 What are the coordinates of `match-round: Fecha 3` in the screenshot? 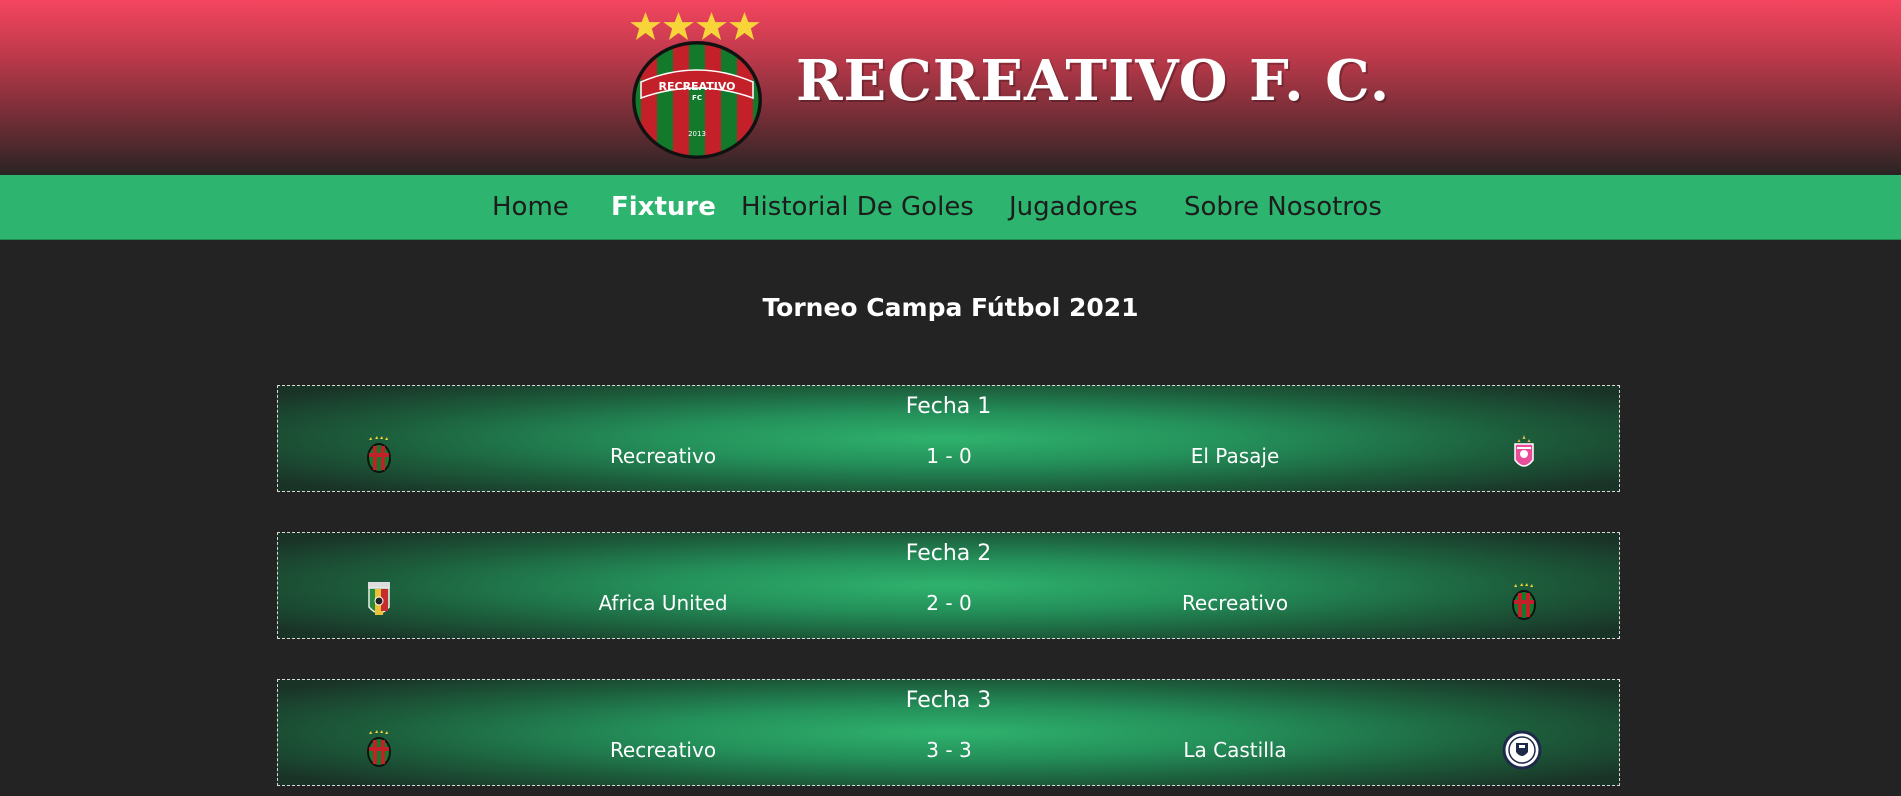 It's located at (948, 700).